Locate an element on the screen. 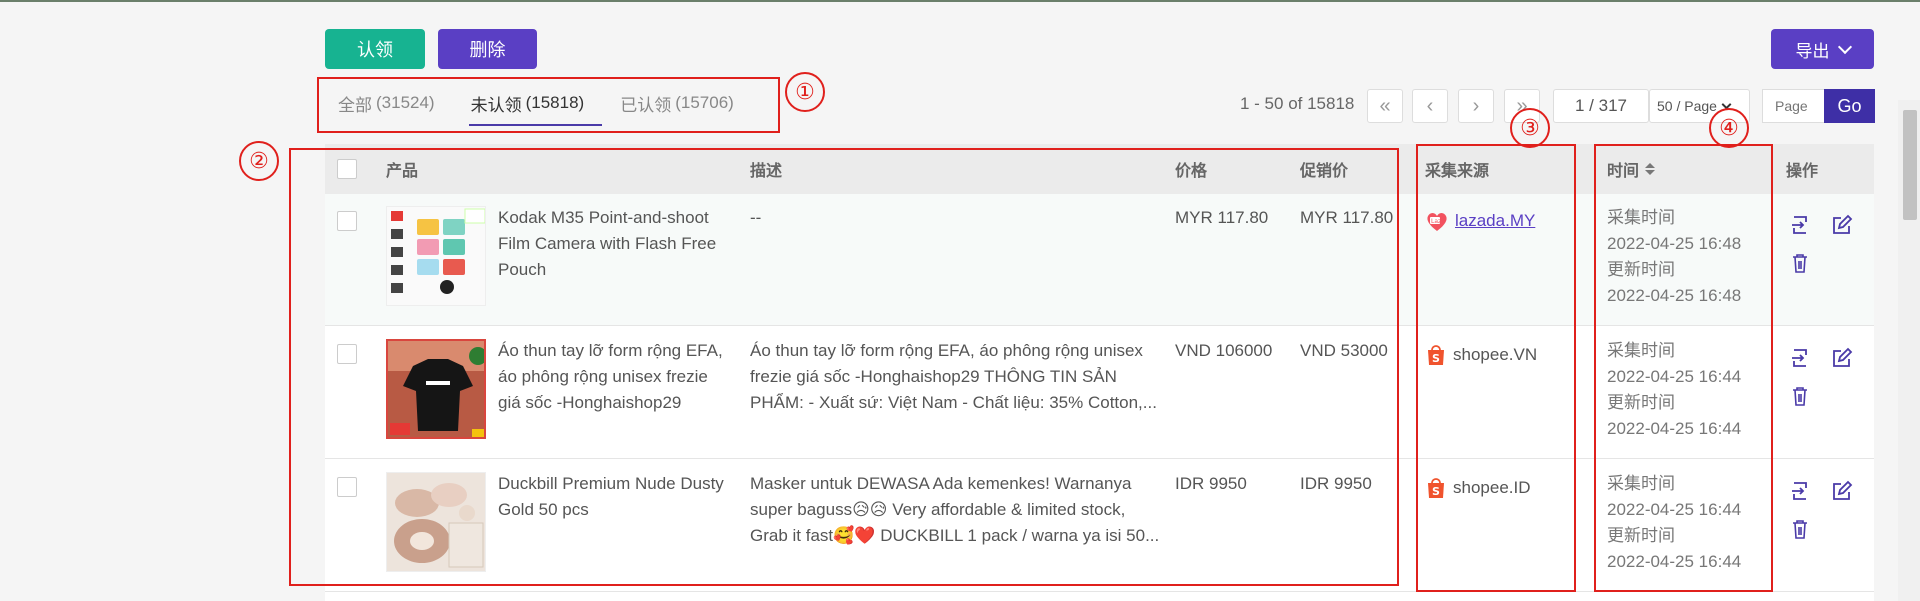  chevron-right-icon: › is located at coordinates (1476, 105).